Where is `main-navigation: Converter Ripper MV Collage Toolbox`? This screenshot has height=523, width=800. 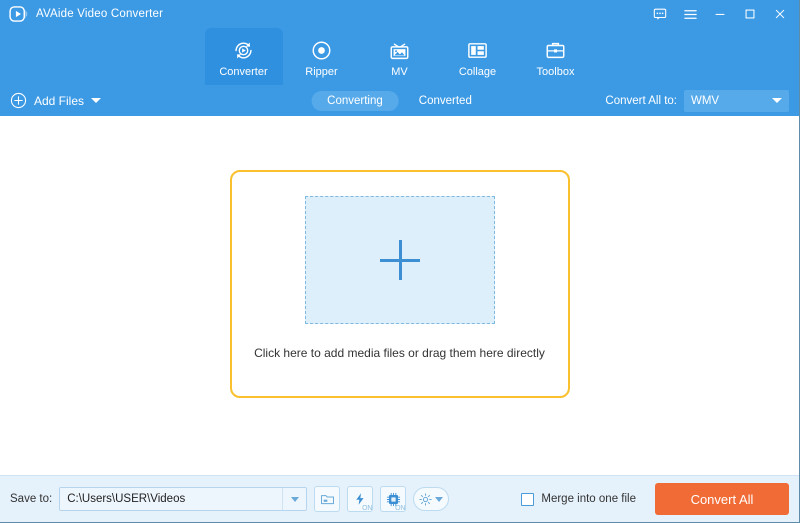
main-navigation: Converter Ripper MV Collage Toolbox is located at coordinates (399, 56).